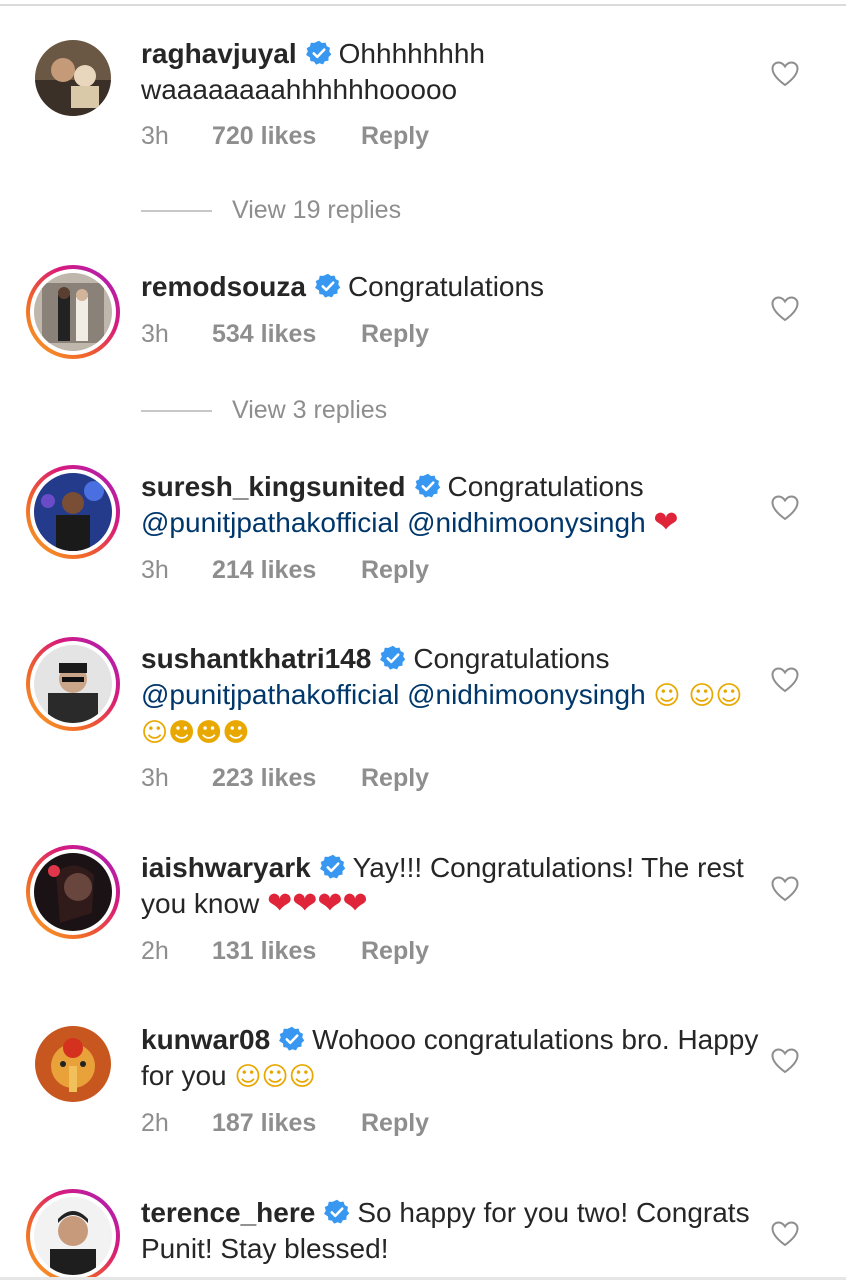 The height and width of the screenshot is (1280, 846). Describe the element at coordinates (667, 696) in the screenshot. I see `smiling-hearts-emoji: ☺` at that location.